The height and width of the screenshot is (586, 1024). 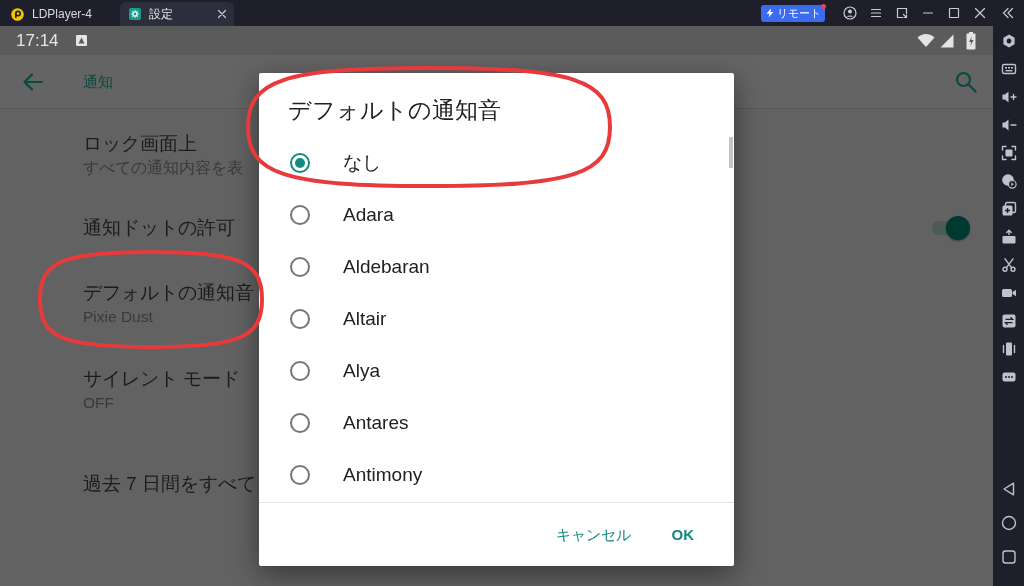 I want to click on status-time: 17:14, so click(x=37, y=40).